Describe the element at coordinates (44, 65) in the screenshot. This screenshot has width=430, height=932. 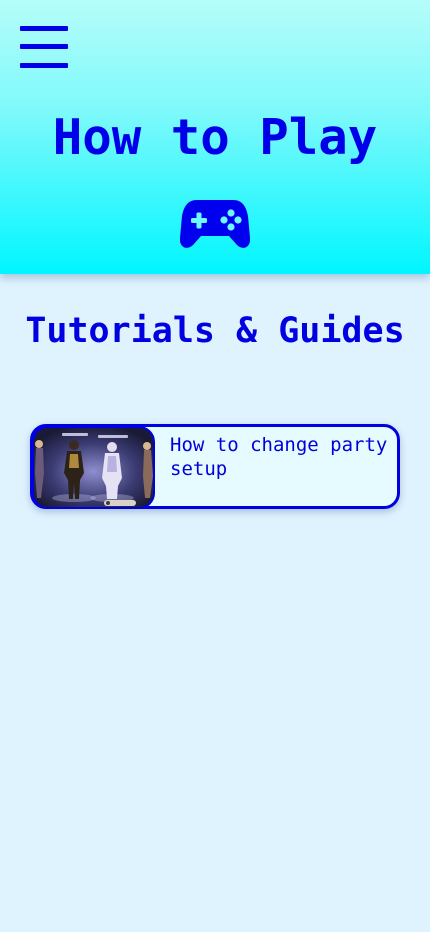
I see `menu-bar-bottom` at that location.